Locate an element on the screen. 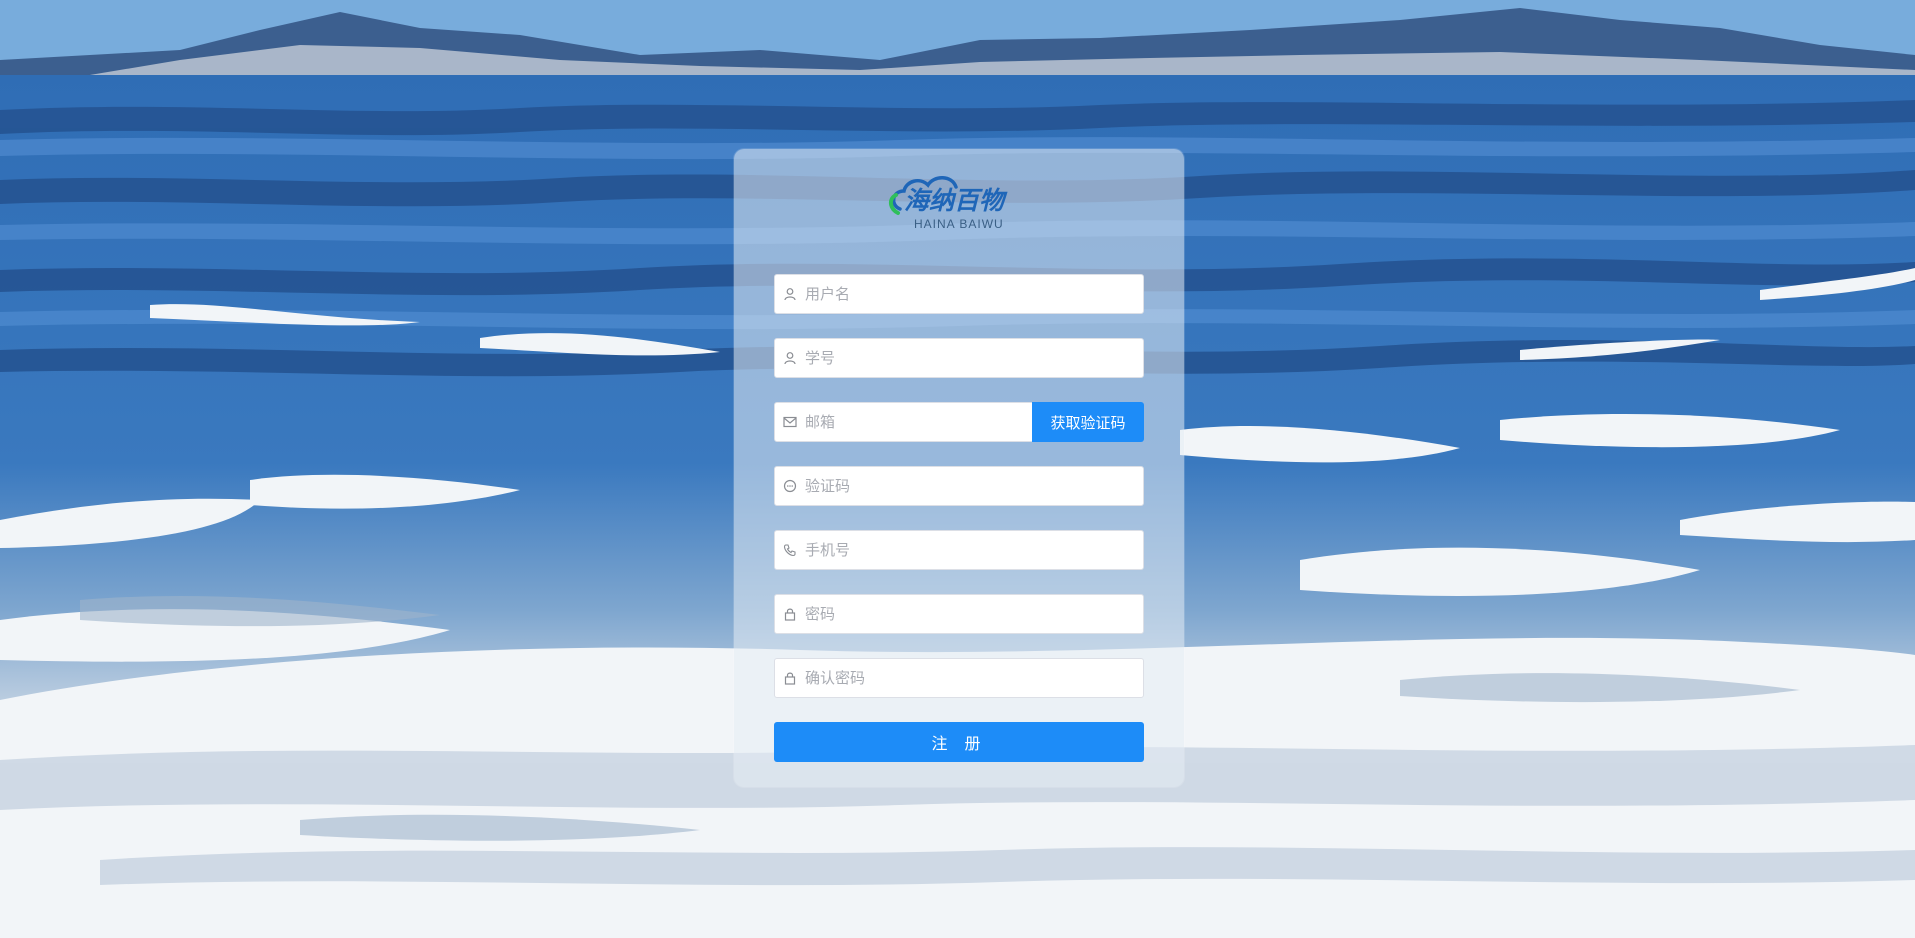 The image size is (1915, 938). phone-input is located at coordinates (974, 550).